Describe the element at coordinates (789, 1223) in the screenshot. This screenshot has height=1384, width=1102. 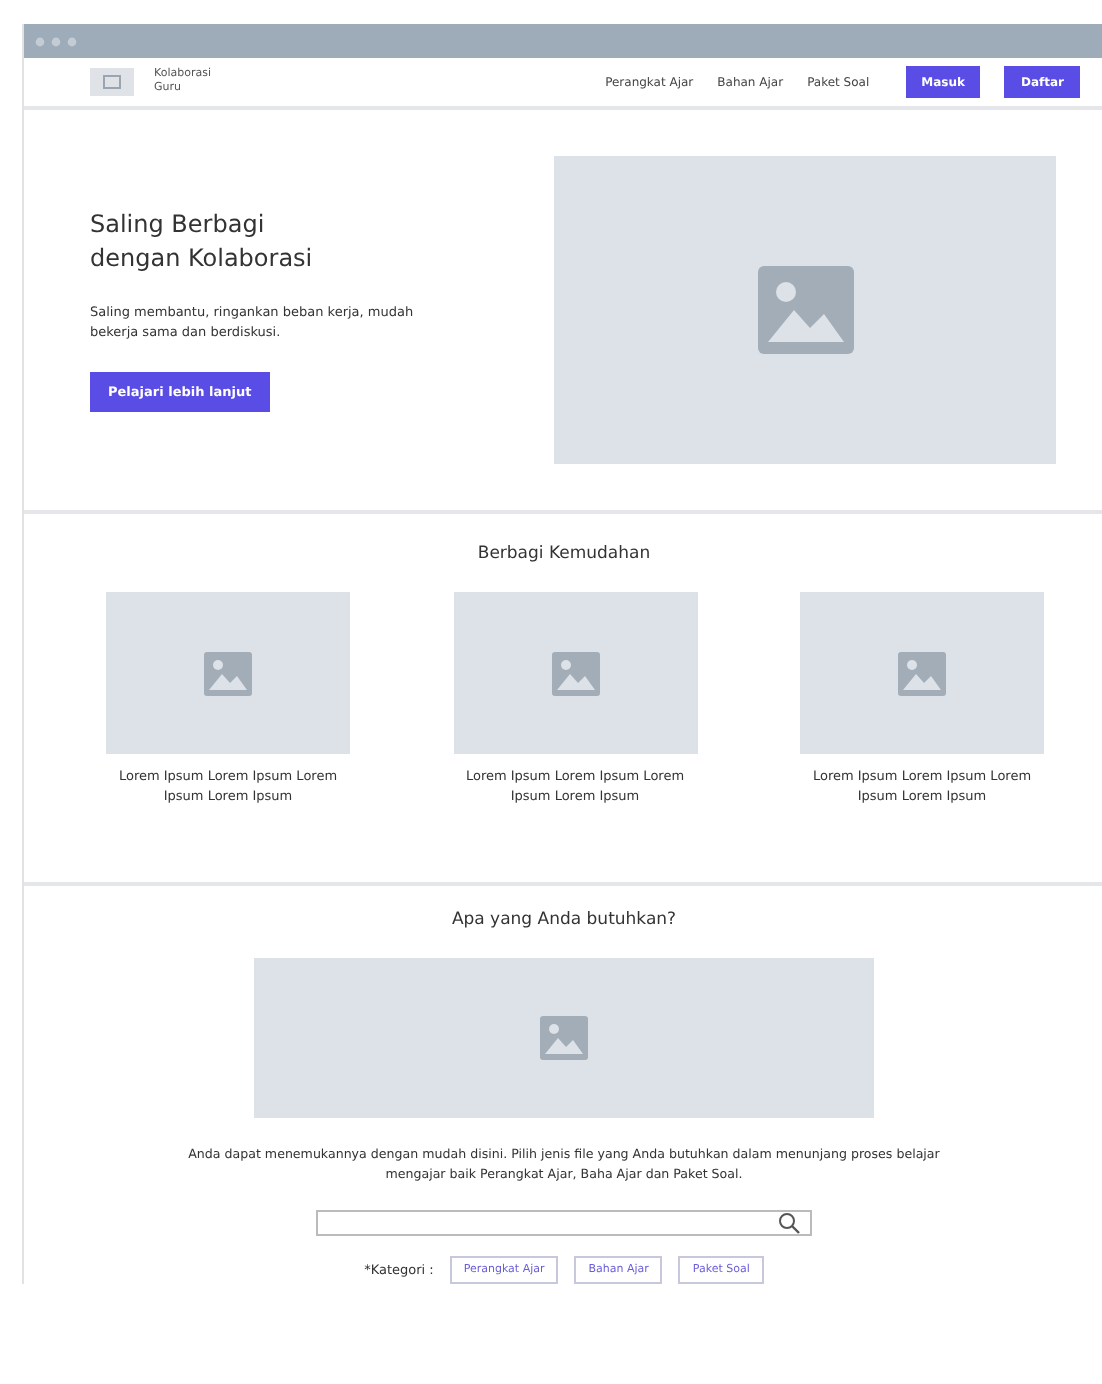
I see `search-icon` at that location.